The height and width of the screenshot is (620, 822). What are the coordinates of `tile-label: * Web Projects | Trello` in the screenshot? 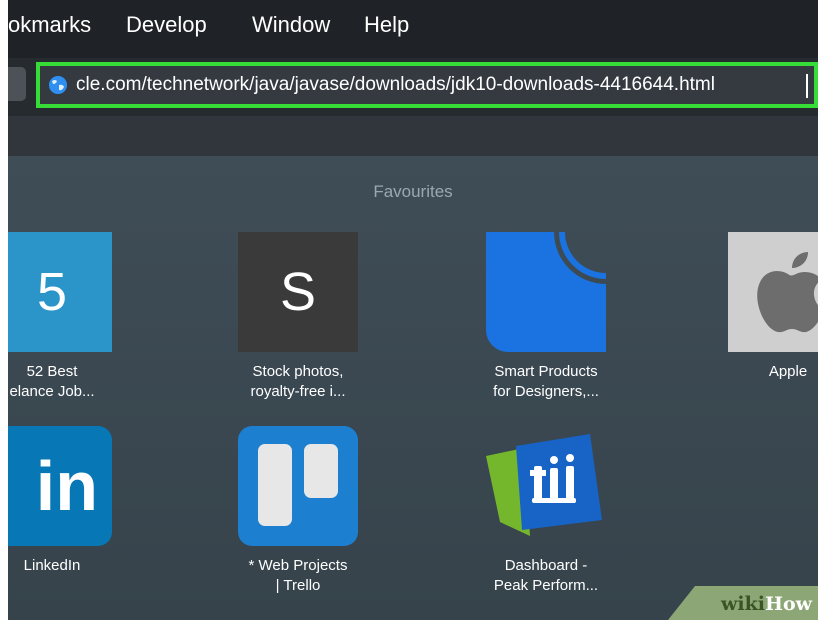 It's located at (298, 576).